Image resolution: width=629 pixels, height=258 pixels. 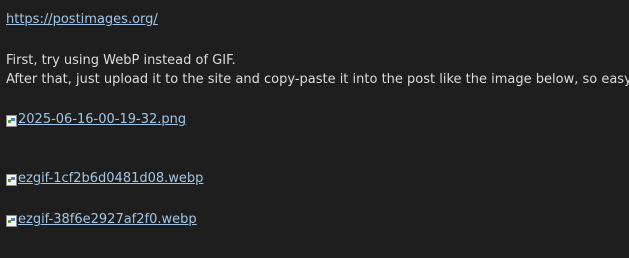 I want to click on image-link-3: ezgif-38f6e2927af2f0.webp, so click(x=101, y=220).